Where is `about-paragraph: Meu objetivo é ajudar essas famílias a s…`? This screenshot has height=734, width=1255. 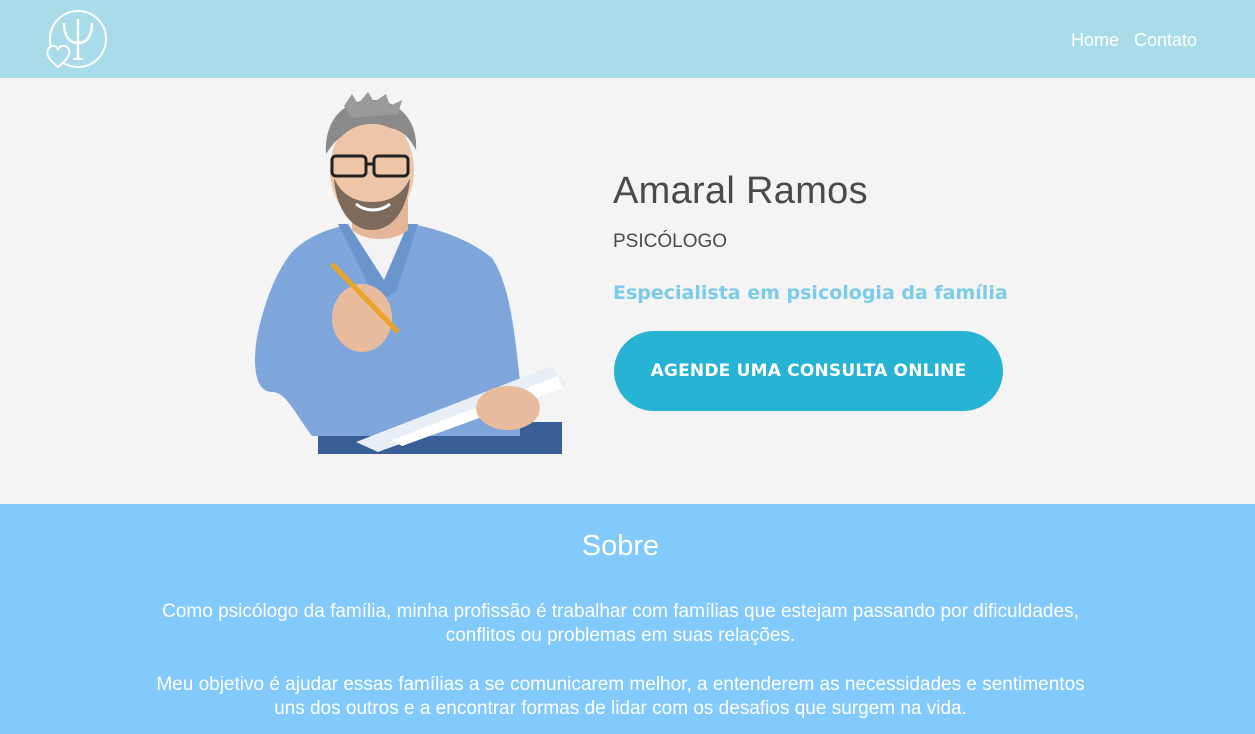 about-paragraph: Meu objetivo é ajudar essas famílias a s… is located at coordinates (620, 696).